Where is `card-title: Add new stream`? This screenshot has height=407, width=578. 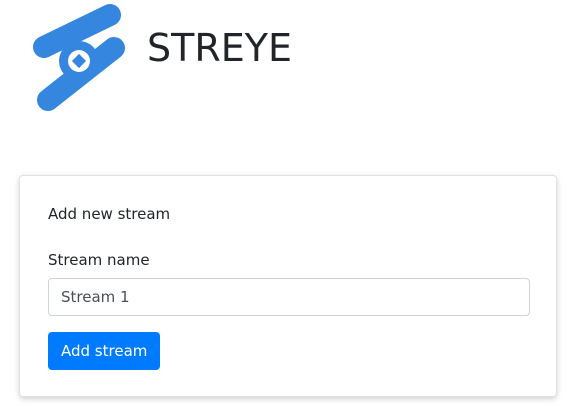 card-title: Add new stream is located at coordinates (109, 214).